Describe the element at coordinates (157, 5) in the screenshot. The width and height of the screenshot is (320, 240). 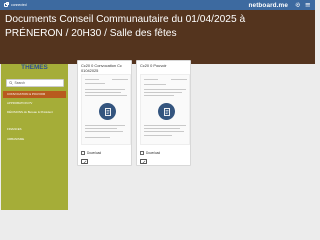
I see `top-bar: connected netboard.me` at that location.